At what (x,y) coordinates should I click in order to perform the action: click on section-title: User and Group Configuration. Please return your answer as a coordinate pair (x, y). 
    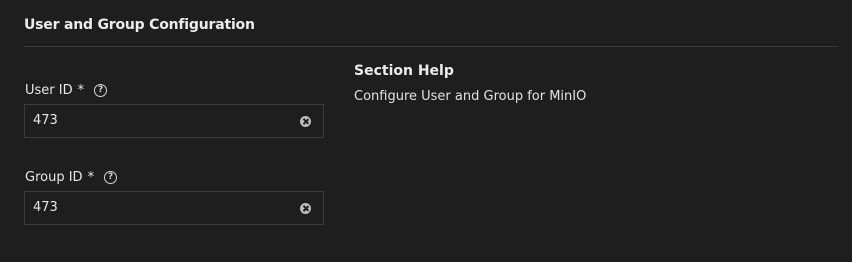
    Looking at the image, I should click on (139, 25).